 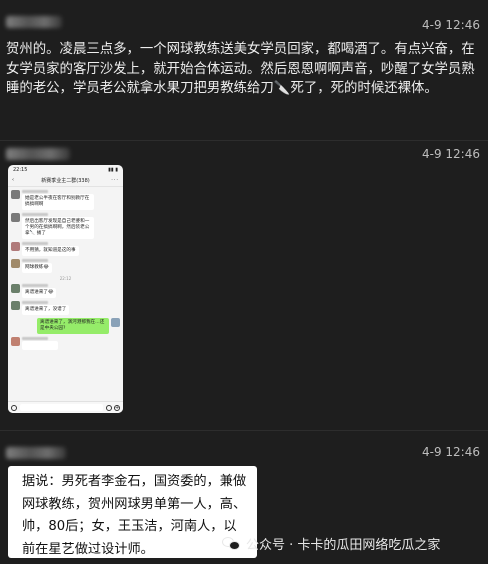 I want to click on chat-bubble: 网球教练😂, so click(x=37, y=268).